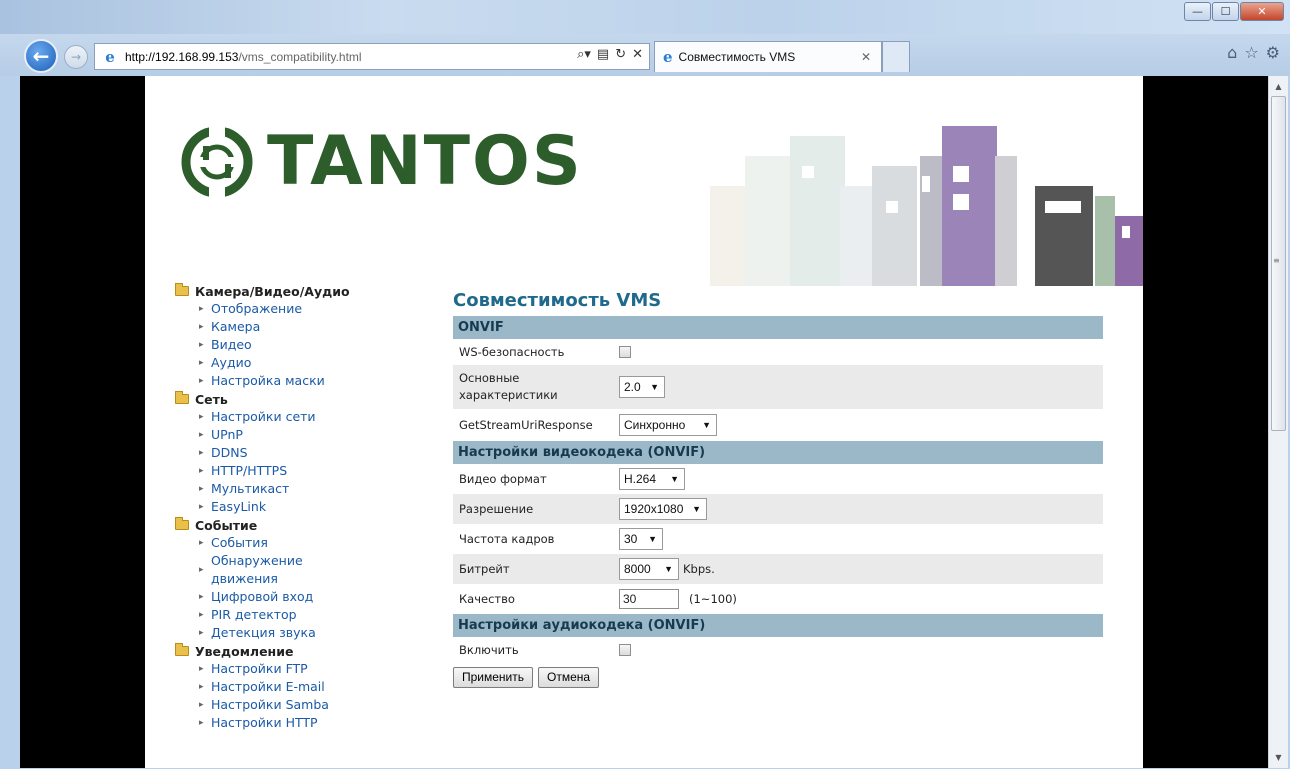  What do you see at coordinates (493, 677) in the screenshot?
I see `apply-button: Применить` at bounding box center [493, 677].